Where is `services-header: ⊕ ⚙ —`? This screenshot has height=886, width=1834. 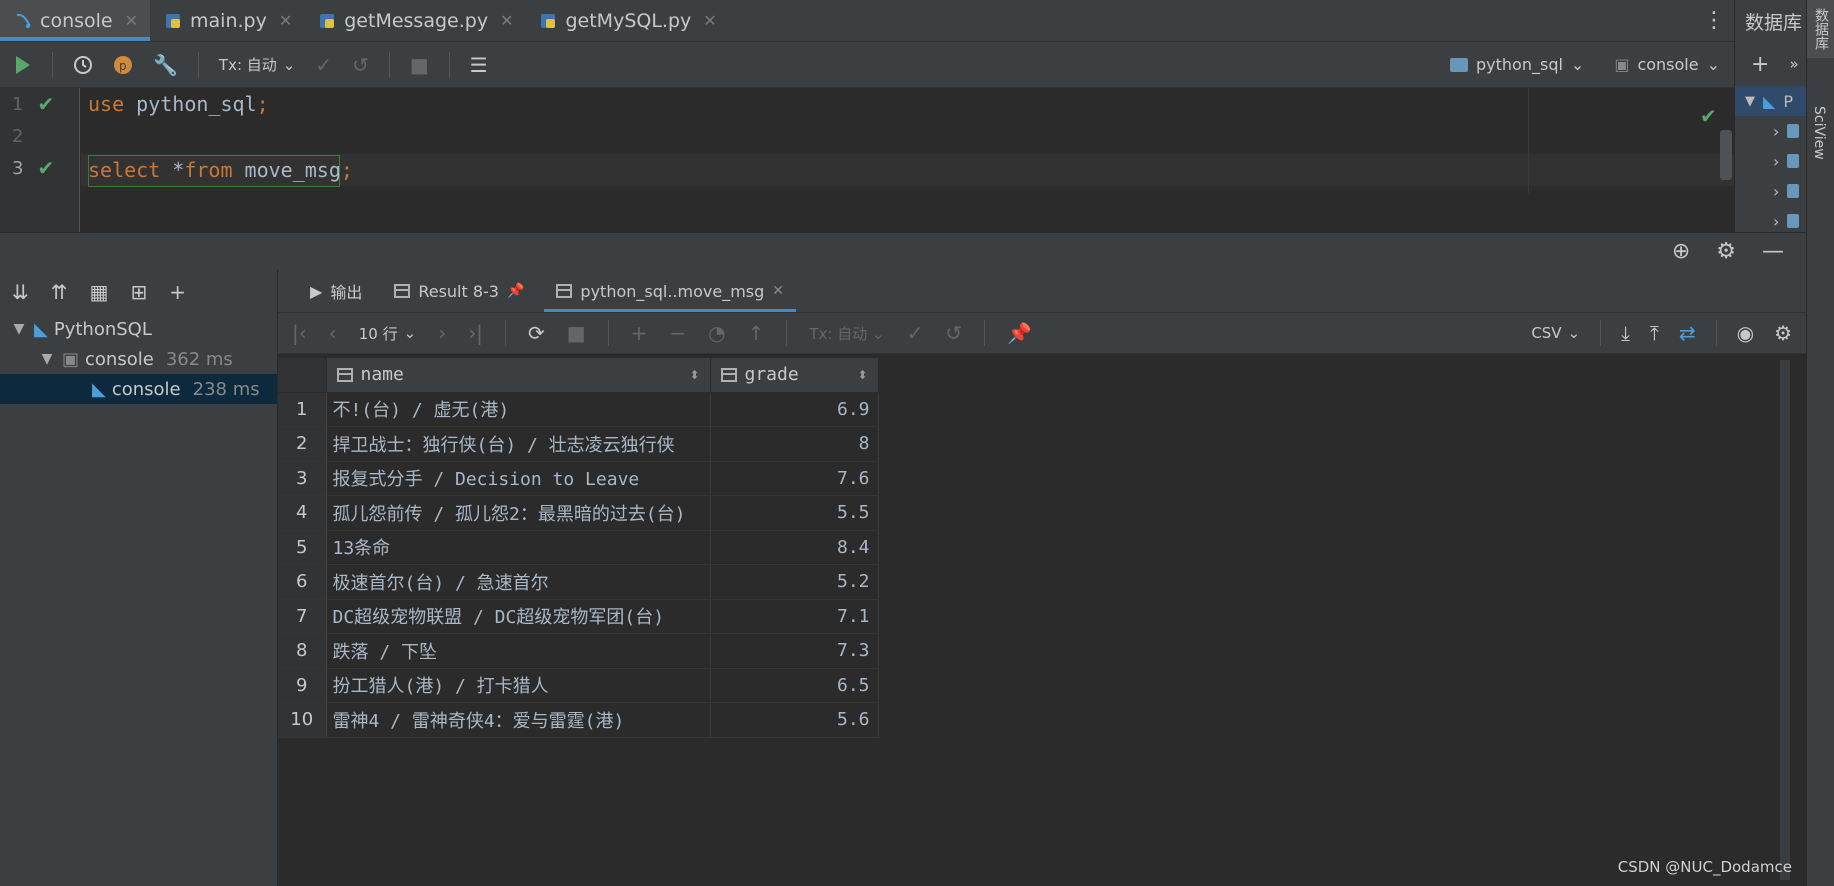
services-header: ⊕ ⚙ — is located at coordinates (903, 251).